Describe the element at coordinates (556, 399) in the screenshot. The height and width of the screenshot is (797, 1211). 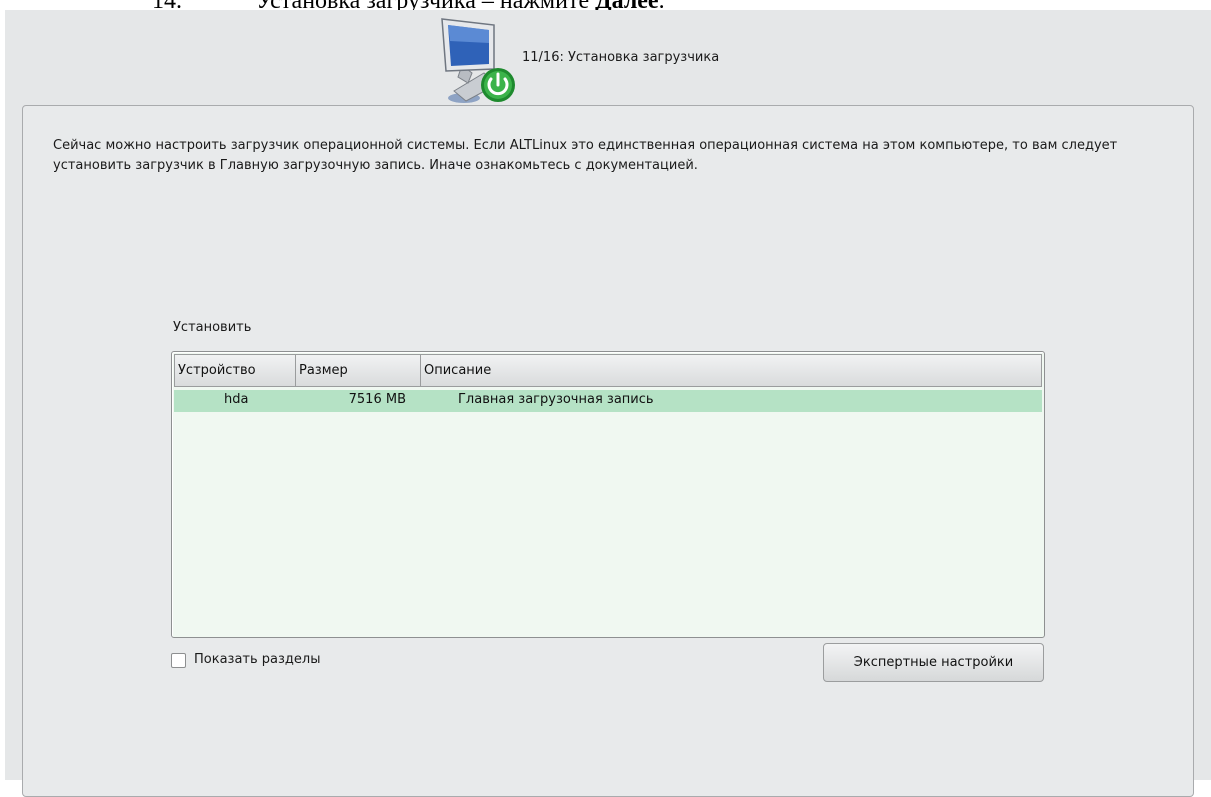
I see `description-cell: Главная загрузочная запись` at that location.